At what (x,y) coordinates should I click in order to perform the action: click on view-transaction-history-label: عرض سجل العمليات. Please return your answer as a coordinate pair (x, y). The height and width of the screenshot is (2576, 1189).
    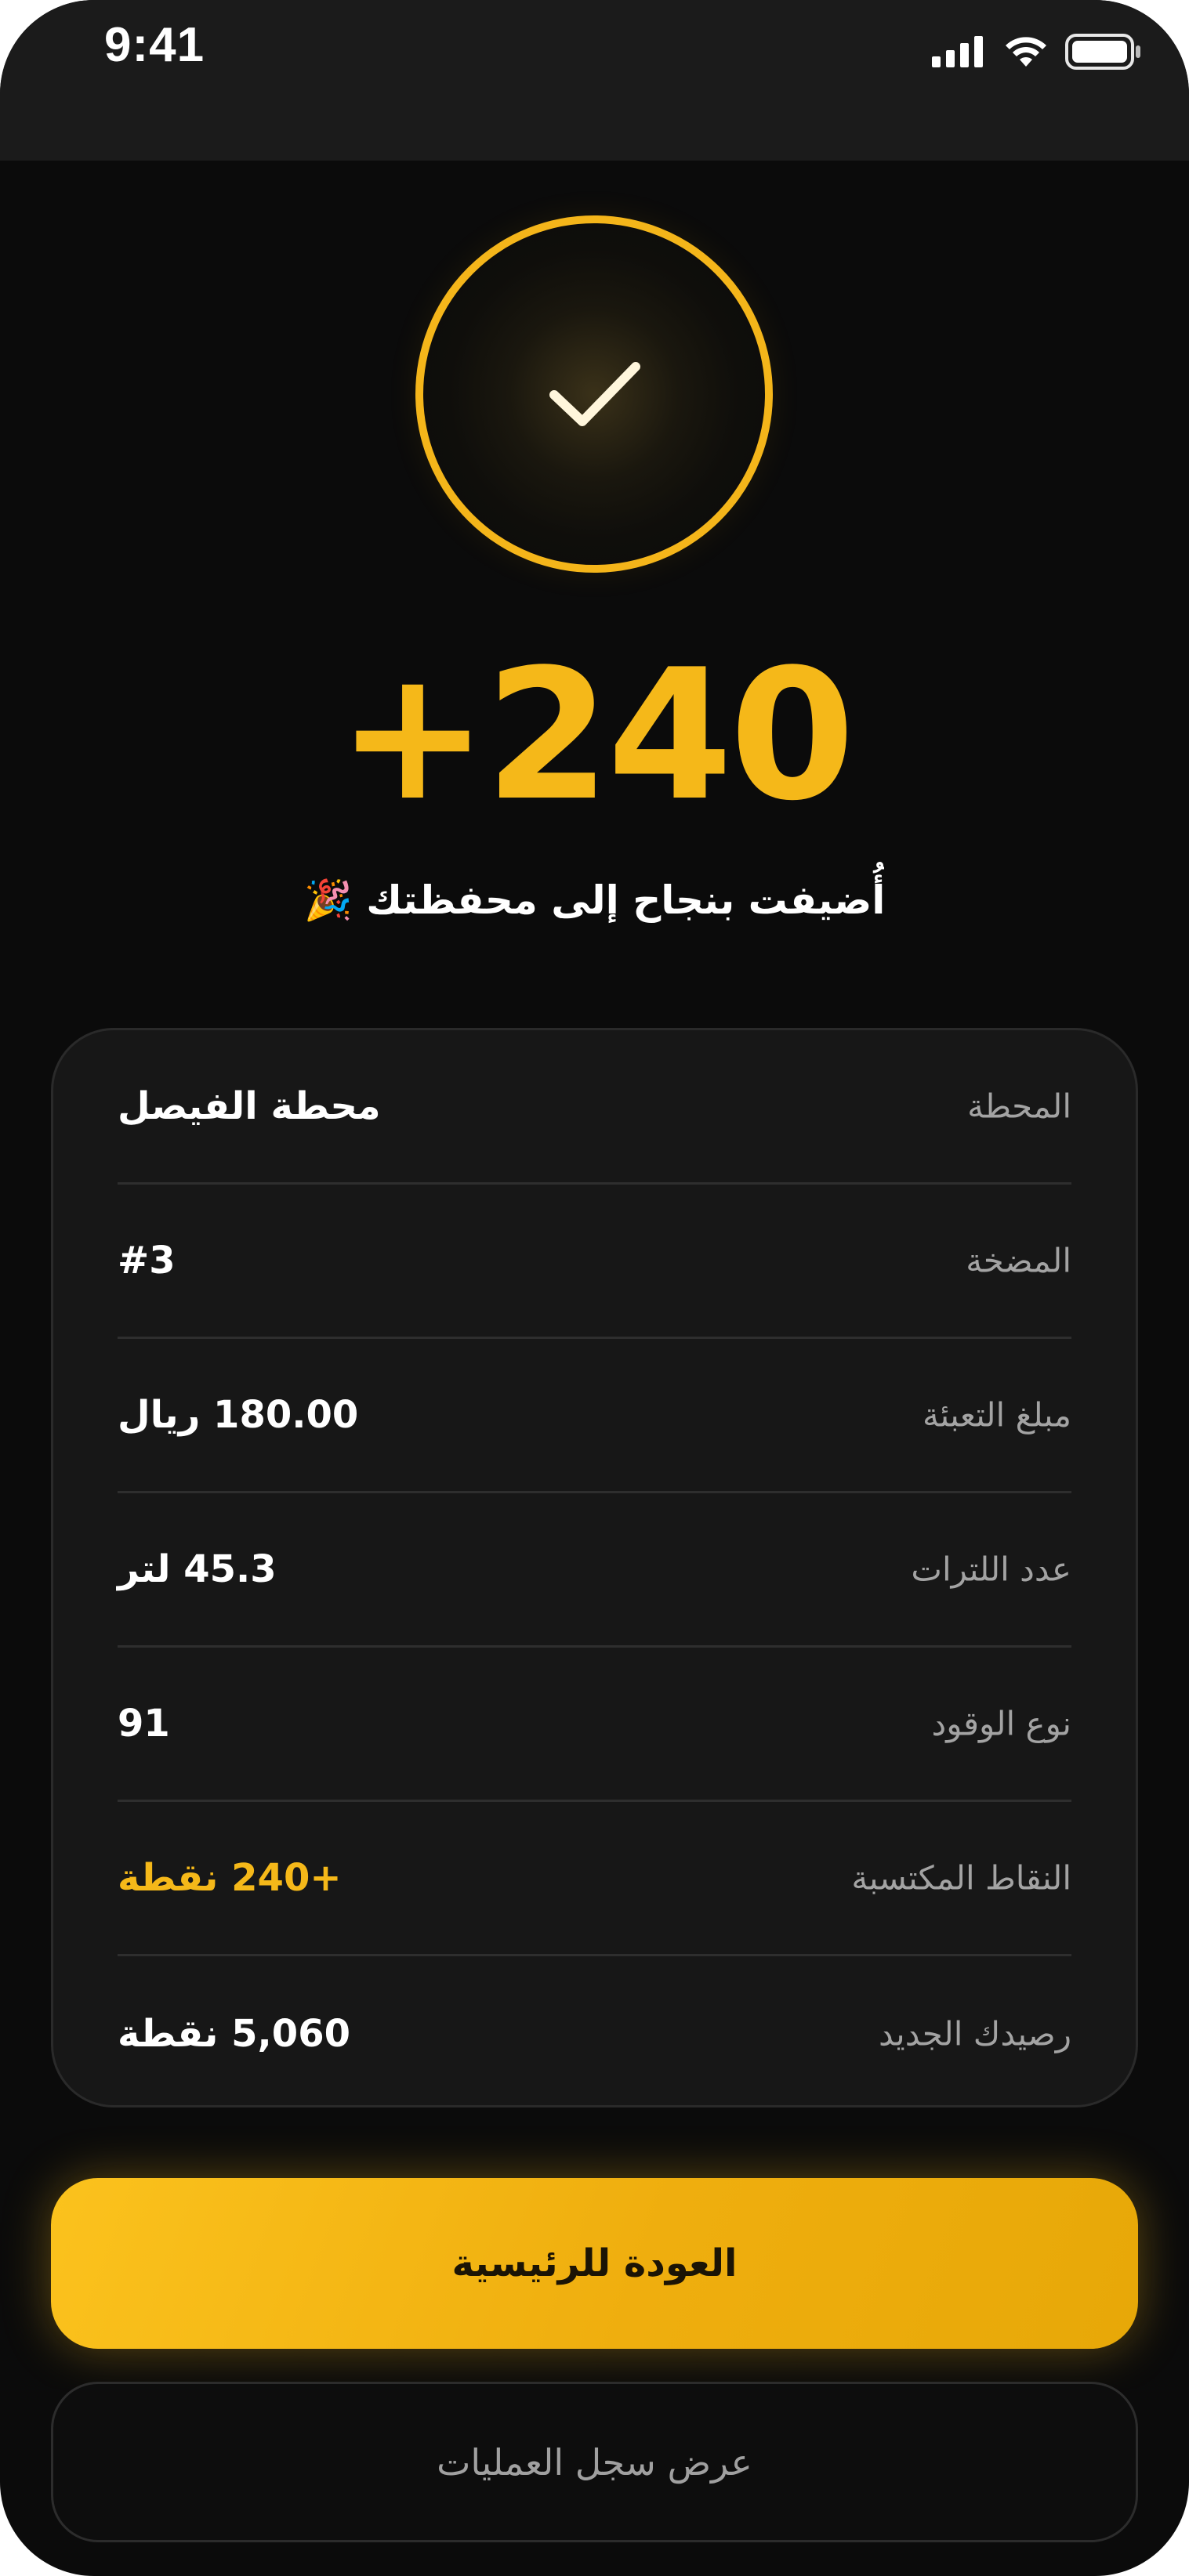
    Looking at the image, I should click on (595, 2462).